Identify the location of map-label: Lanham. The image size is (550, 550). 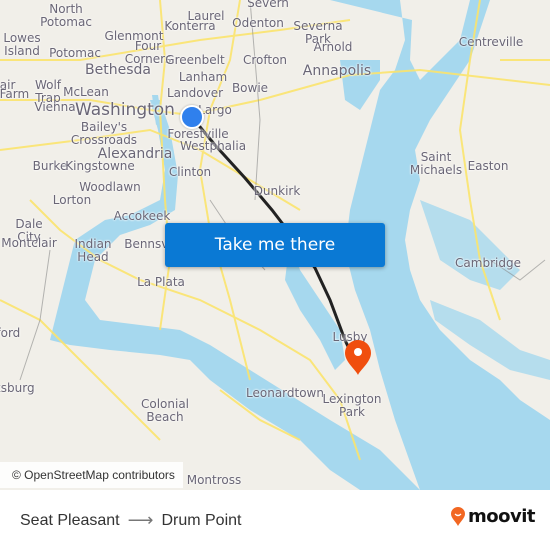
(203, 77).